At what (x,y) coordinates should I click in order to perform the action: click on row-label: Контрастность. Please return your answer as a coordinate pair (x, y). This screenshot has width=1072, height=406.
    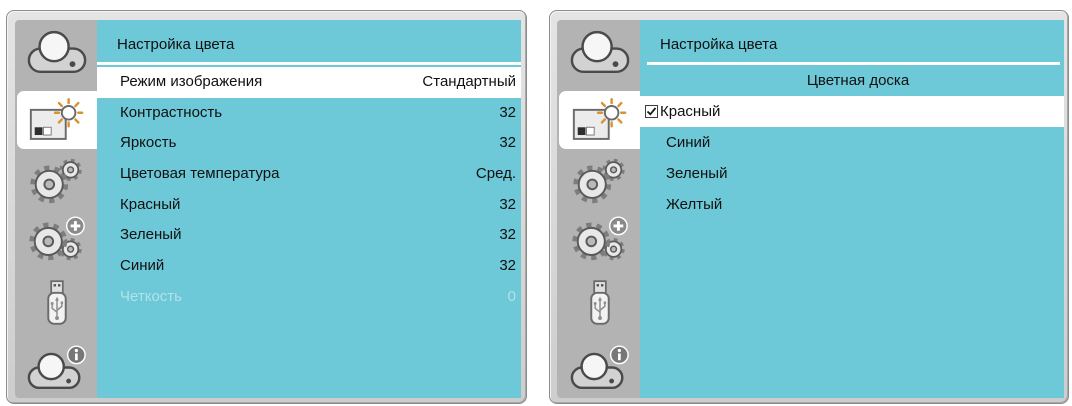
    Looking at the image, I should click on (171, 112).